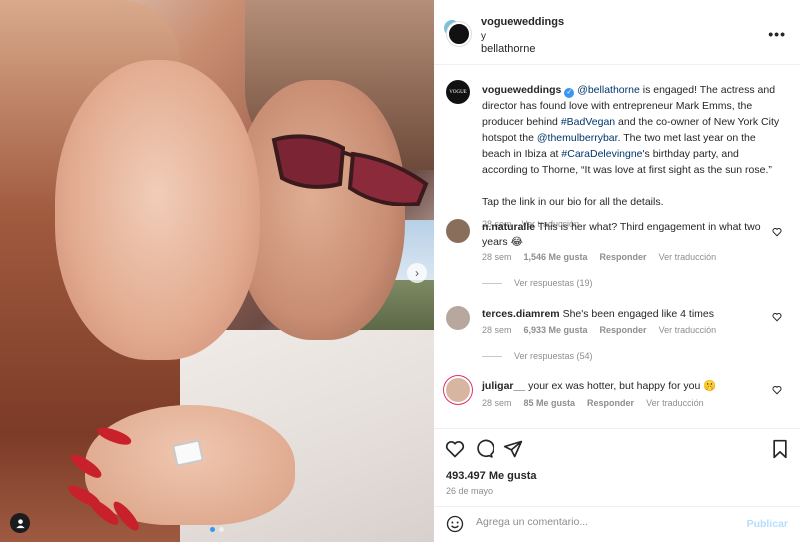 This screenshot has height=542, width=800. I want to click on user-icon, so click(20, 523).